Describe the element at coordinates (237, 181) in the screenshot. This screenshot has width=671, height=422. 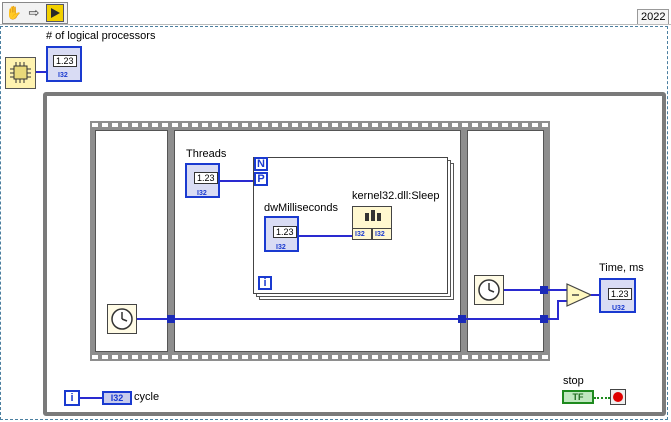
I see `wire-threads-to-p` at that location.